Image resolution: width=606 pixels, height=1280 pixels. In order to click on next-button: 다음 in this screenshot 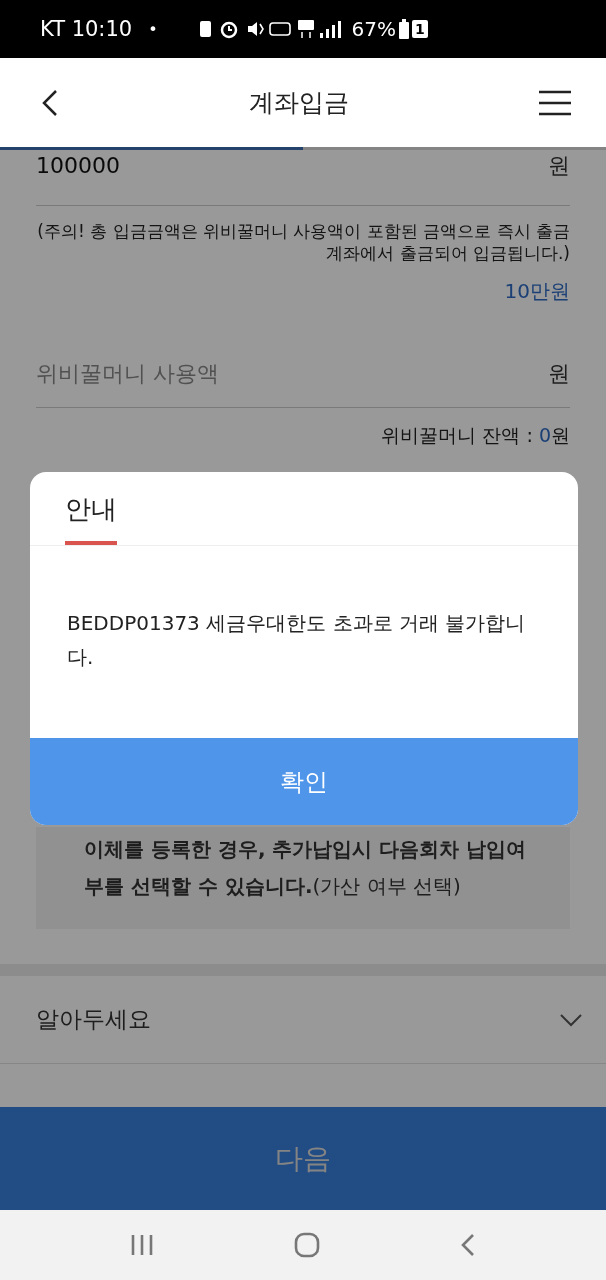, I will do `click(303, 1158)`.